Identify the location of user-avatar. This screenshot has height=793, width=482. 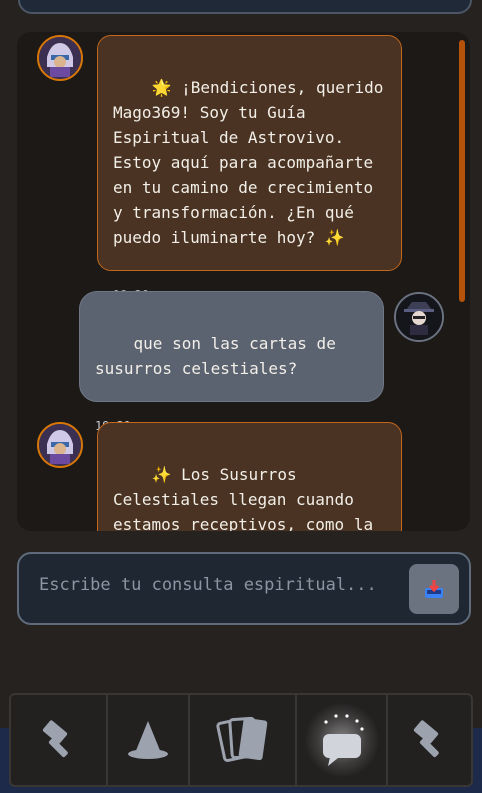
(419, 317).